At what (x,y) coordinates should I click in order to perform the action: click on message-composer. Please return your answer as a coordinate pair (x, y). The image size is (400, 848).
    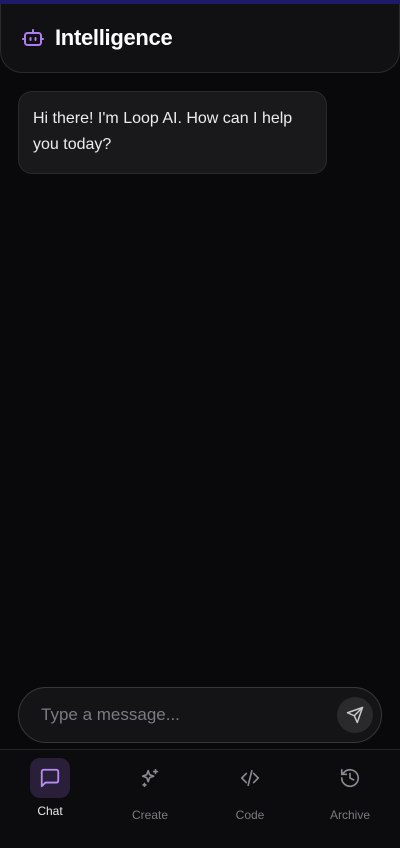
    Looking at the image, I should click on (200, 715).